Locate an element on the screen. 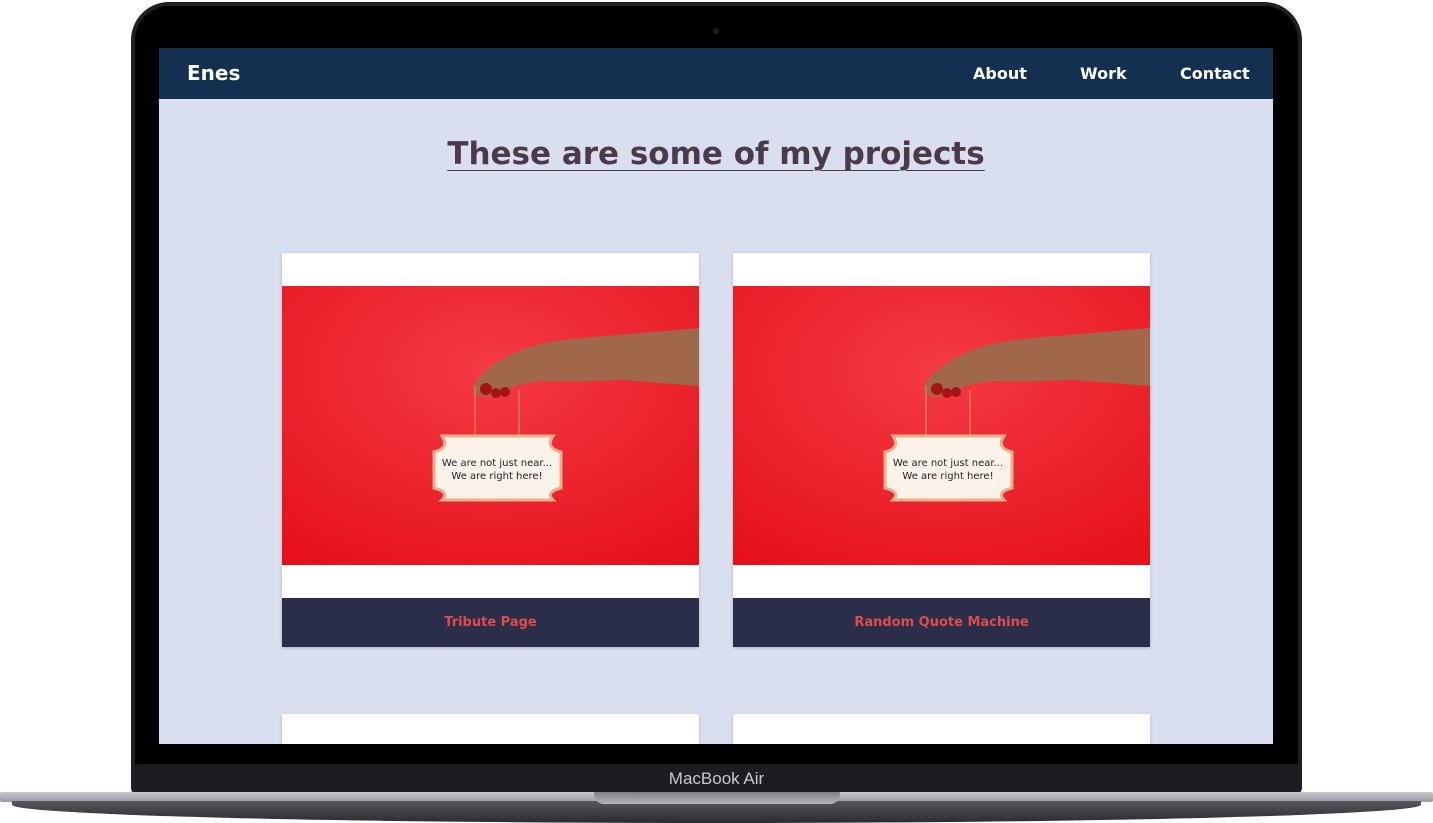  project-title: Tribute Page is located at coordinates (490, 622).